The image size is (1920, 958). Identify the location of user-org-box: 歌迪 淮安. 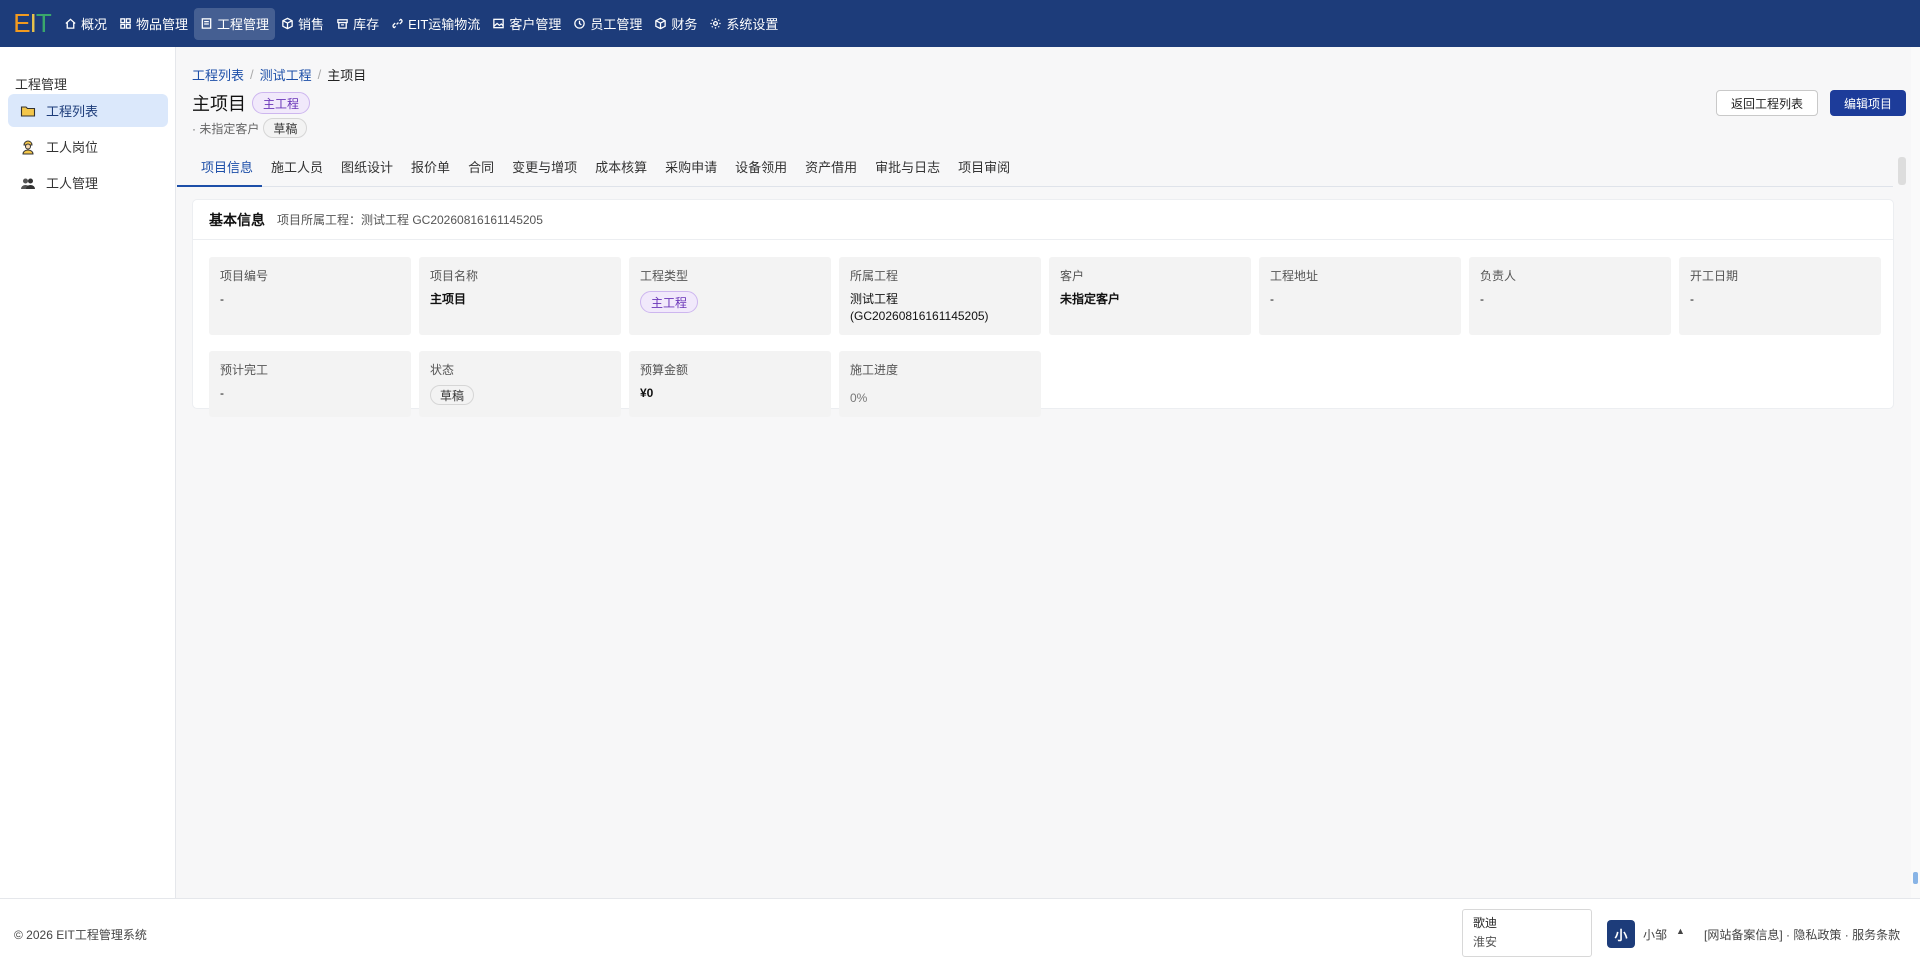
(1527, 933).